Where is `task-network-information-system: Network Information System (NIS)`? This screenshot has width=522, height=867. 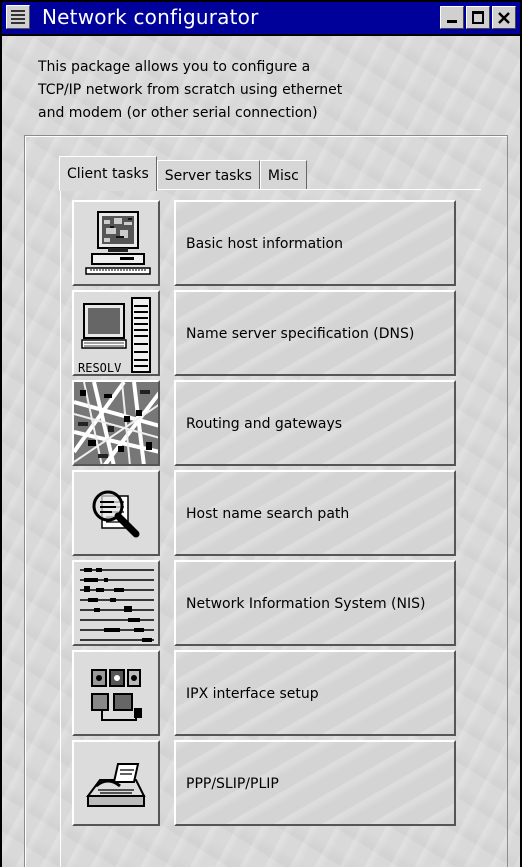 task-network-information-system: Network Information System (NIS) is located at coordinates (264, 603).